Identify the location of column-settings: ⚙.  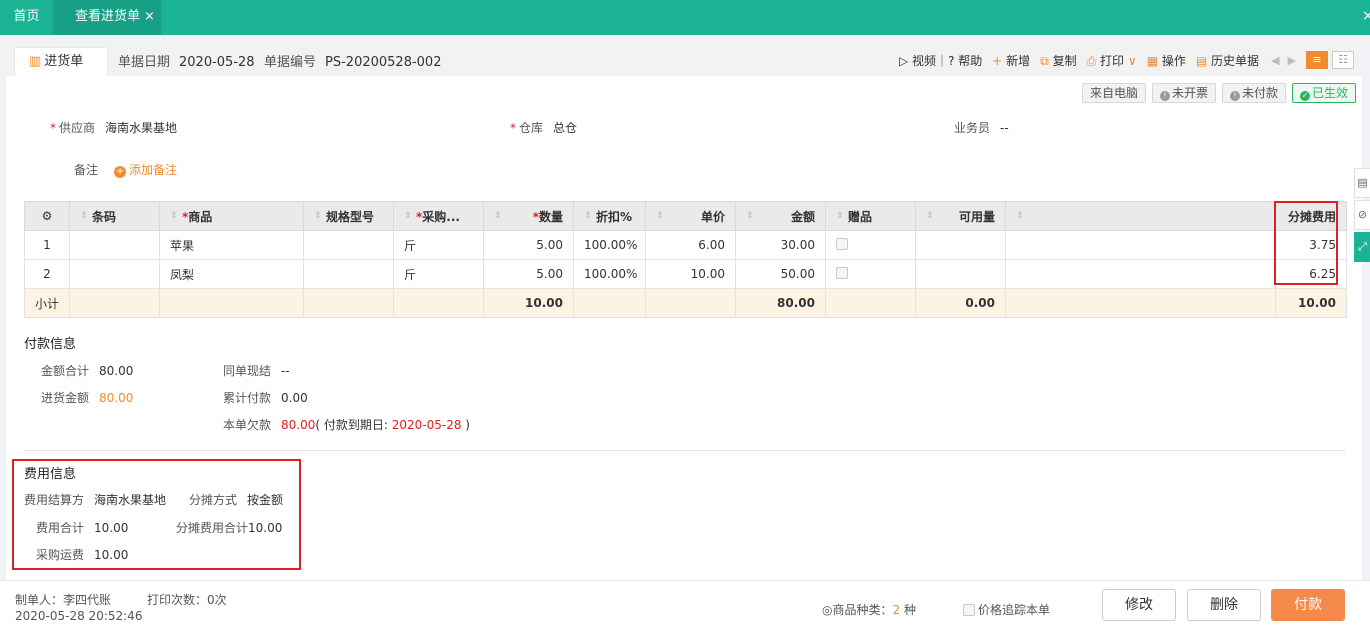
(47, 216).